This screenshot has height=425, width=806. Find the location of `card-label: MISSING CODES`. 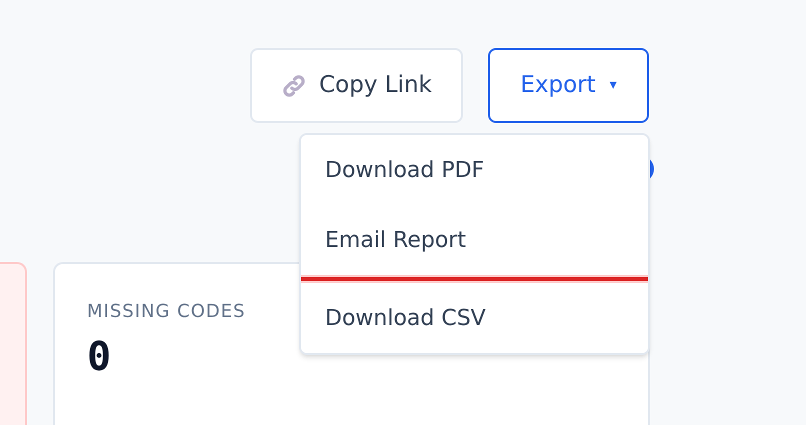

card-label: MISSING CODES is located at coordinates (166, 312).